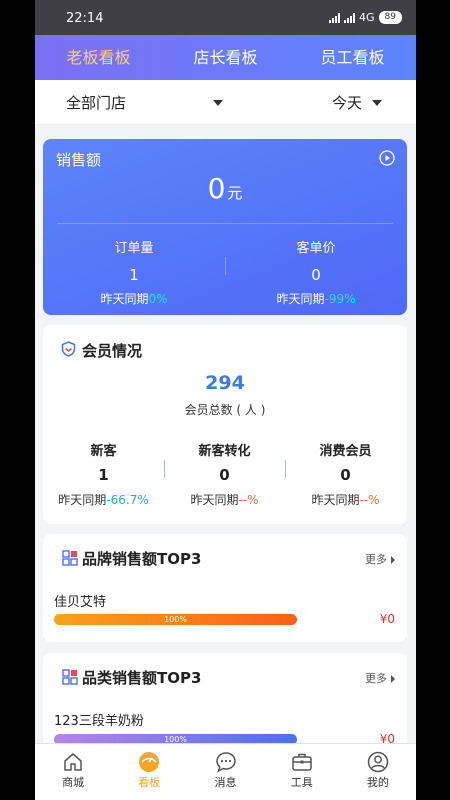  Describe the element at coordinates (225, 17) in the screenshot. I see `status-bar: 22:14 4G 89` at that location.